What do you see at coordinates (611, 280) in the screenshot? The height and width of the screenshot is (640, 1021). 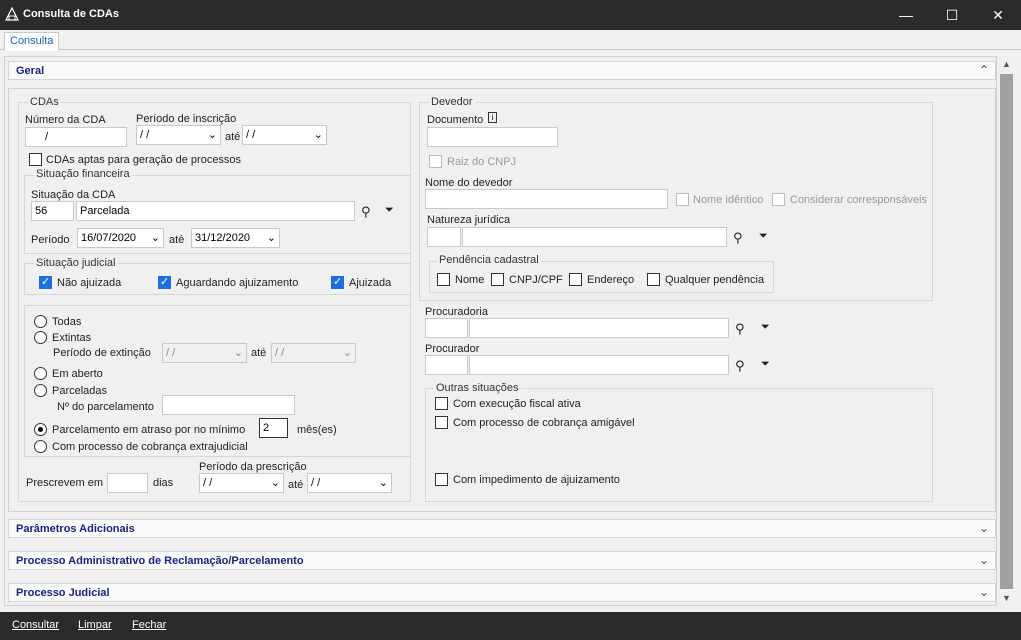 I see `pend-endereco-label: Endereço` at bounding box center [611, 280].